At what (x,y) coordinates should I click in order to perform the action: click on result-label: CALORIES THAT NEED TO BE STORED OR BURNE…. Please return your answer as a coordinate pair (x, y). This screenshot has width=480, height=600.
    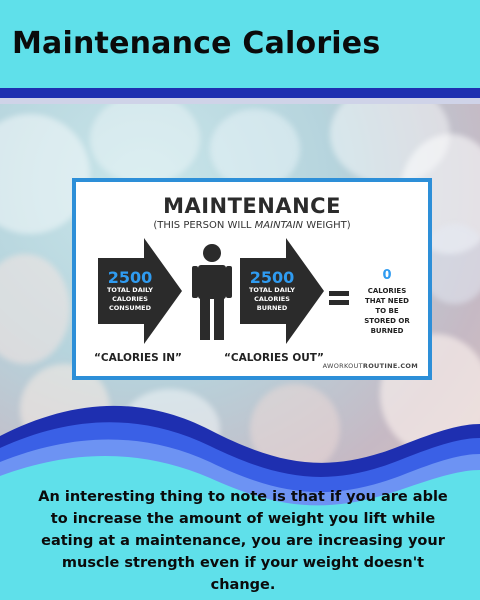
    Looking at the image, I should click on (387, 311).